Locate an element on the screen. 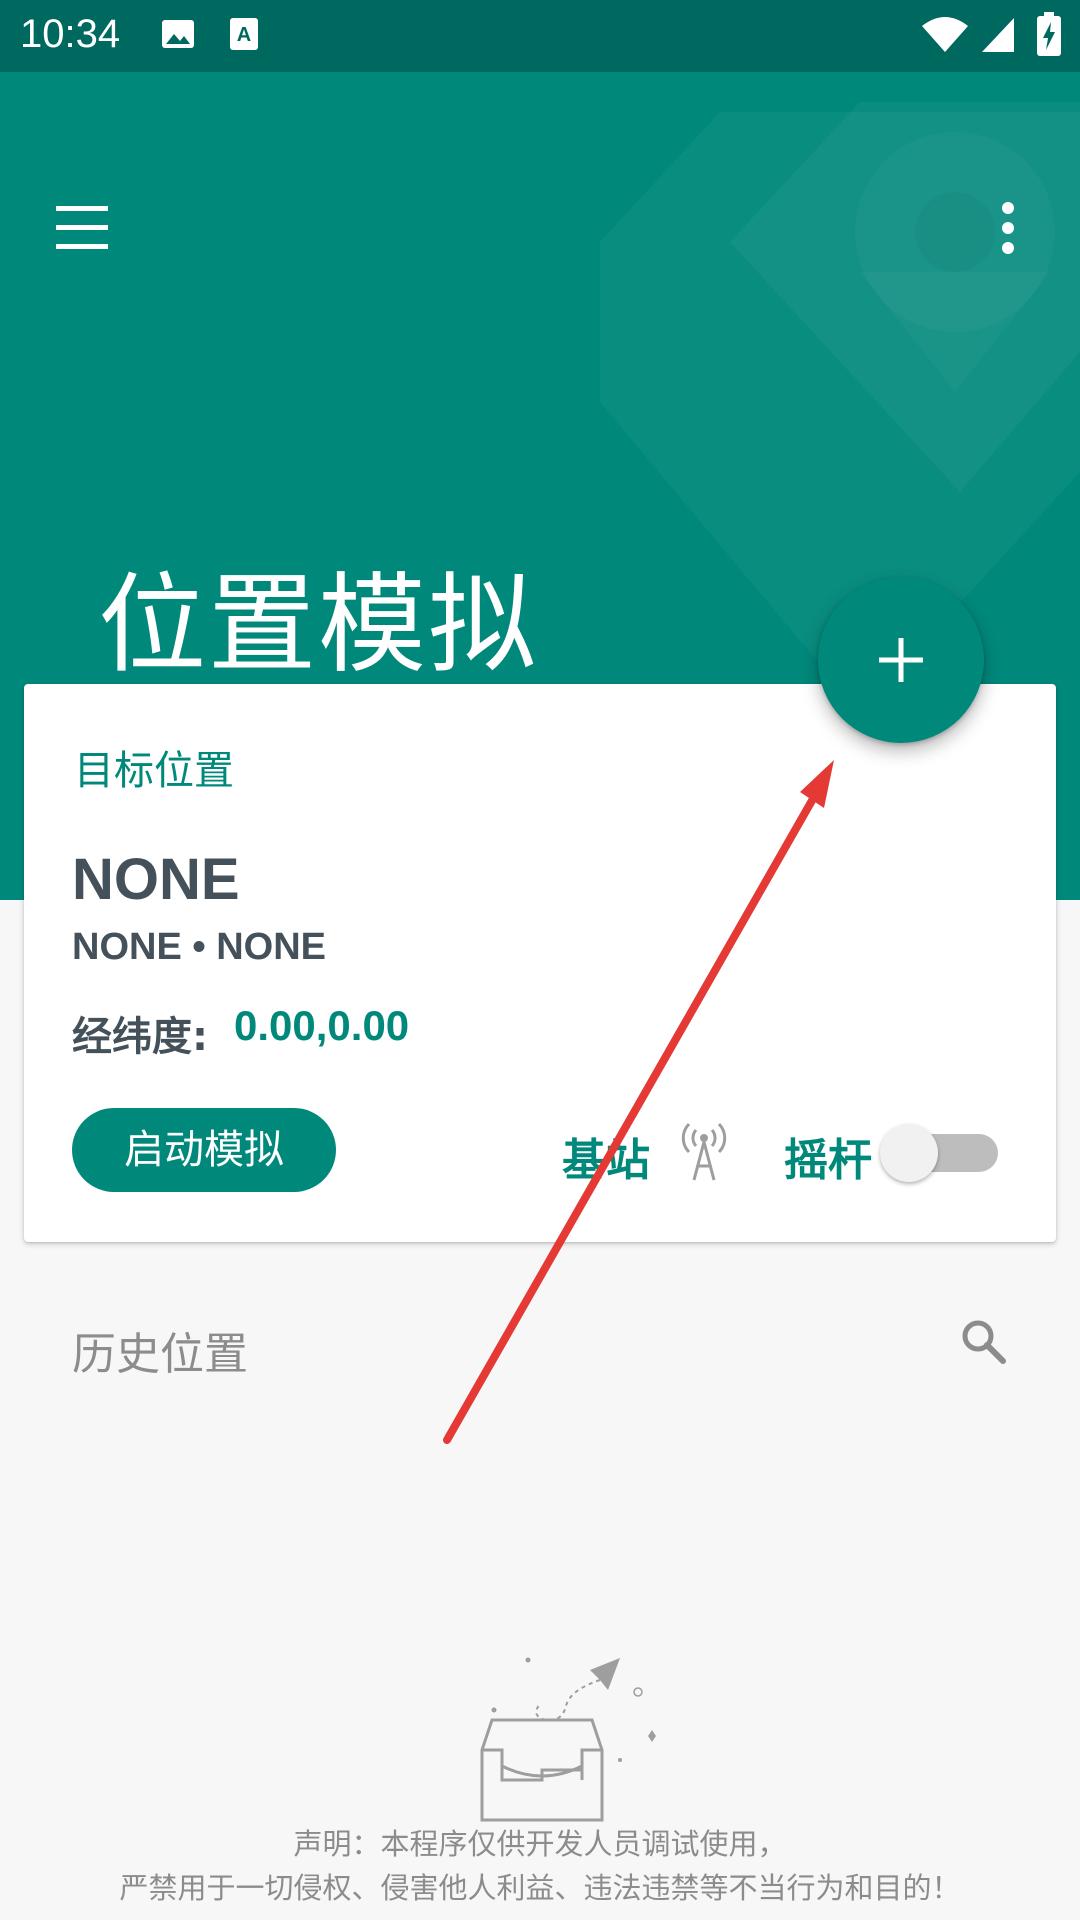  joystick-label: 摇杆 is located at coordinates (828, 1160).